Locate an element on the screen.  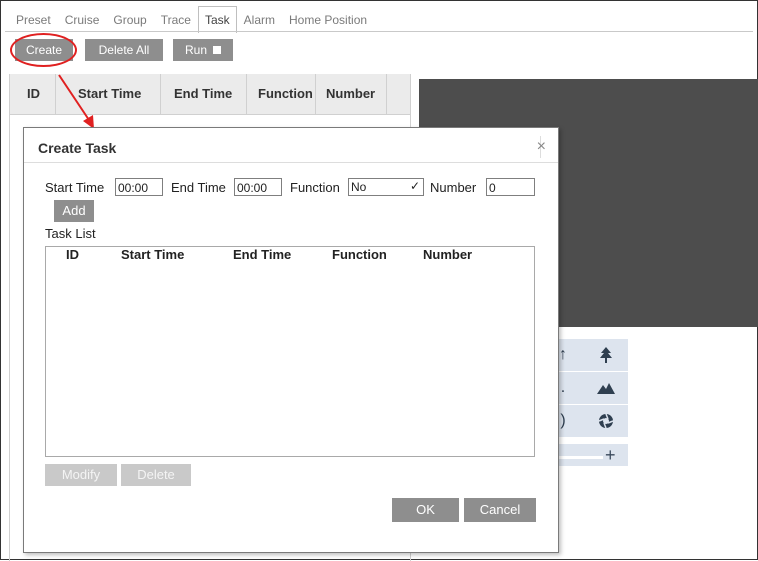
task-table-header: ID Start Time End Time Function Number is located at coordinates (210, 94).